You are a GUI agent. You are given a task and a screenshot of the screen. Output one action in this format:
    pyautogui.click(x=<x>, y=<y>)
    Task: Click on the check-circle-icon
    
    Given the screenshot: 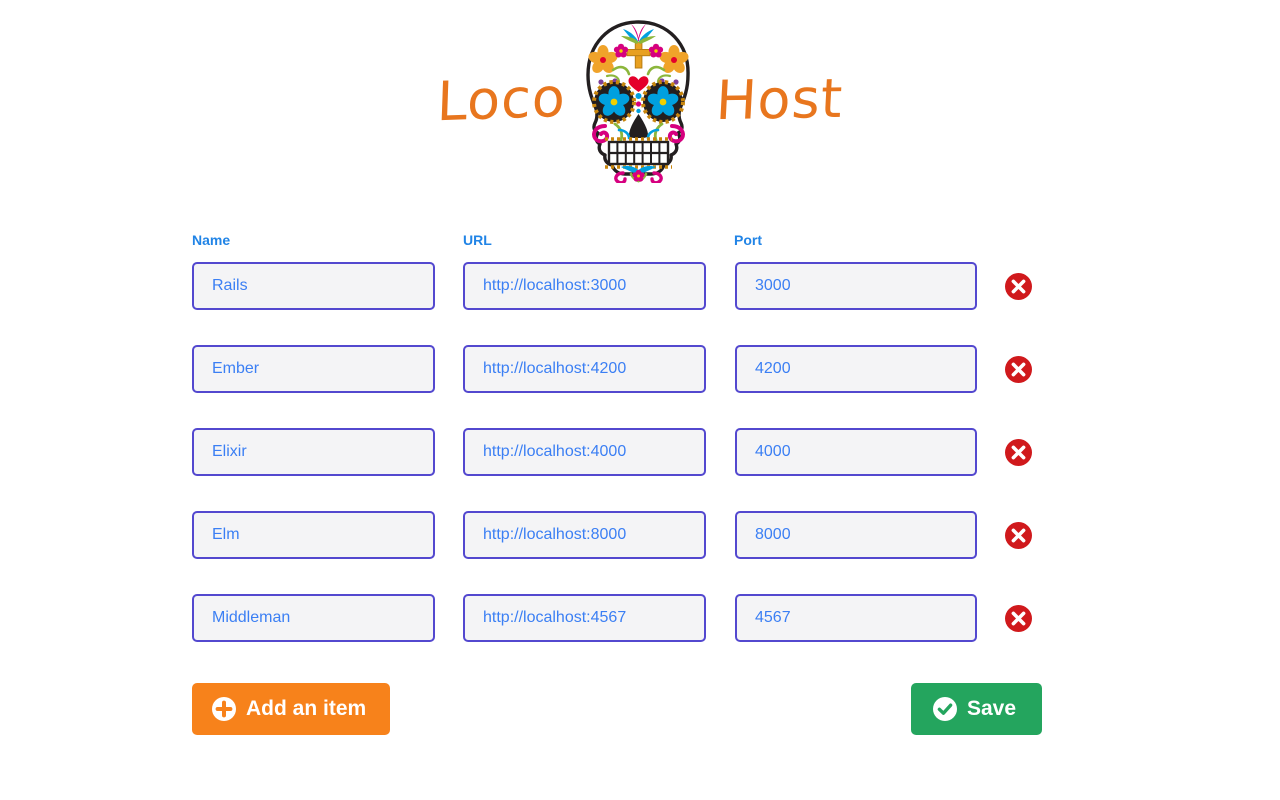 What is the action you would take?
    pyautogui.click(x=944, y=709)
    